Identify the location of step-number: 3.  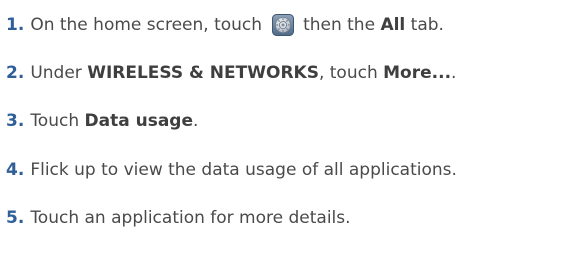
(12, 121).